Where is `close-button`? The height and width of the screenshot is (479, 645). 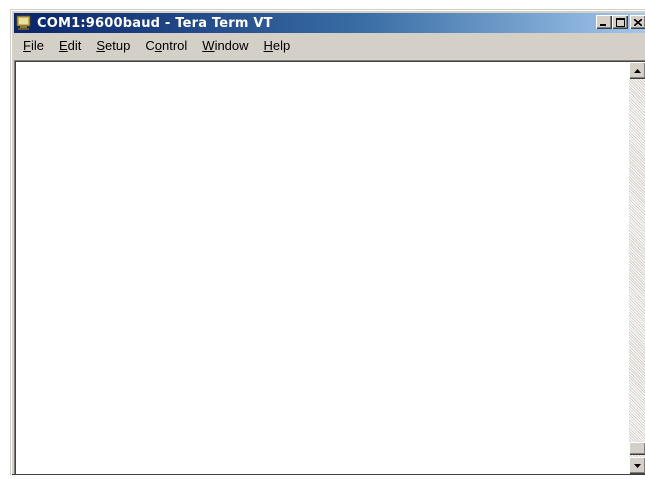
close-button is located at coordinates (637, 22).